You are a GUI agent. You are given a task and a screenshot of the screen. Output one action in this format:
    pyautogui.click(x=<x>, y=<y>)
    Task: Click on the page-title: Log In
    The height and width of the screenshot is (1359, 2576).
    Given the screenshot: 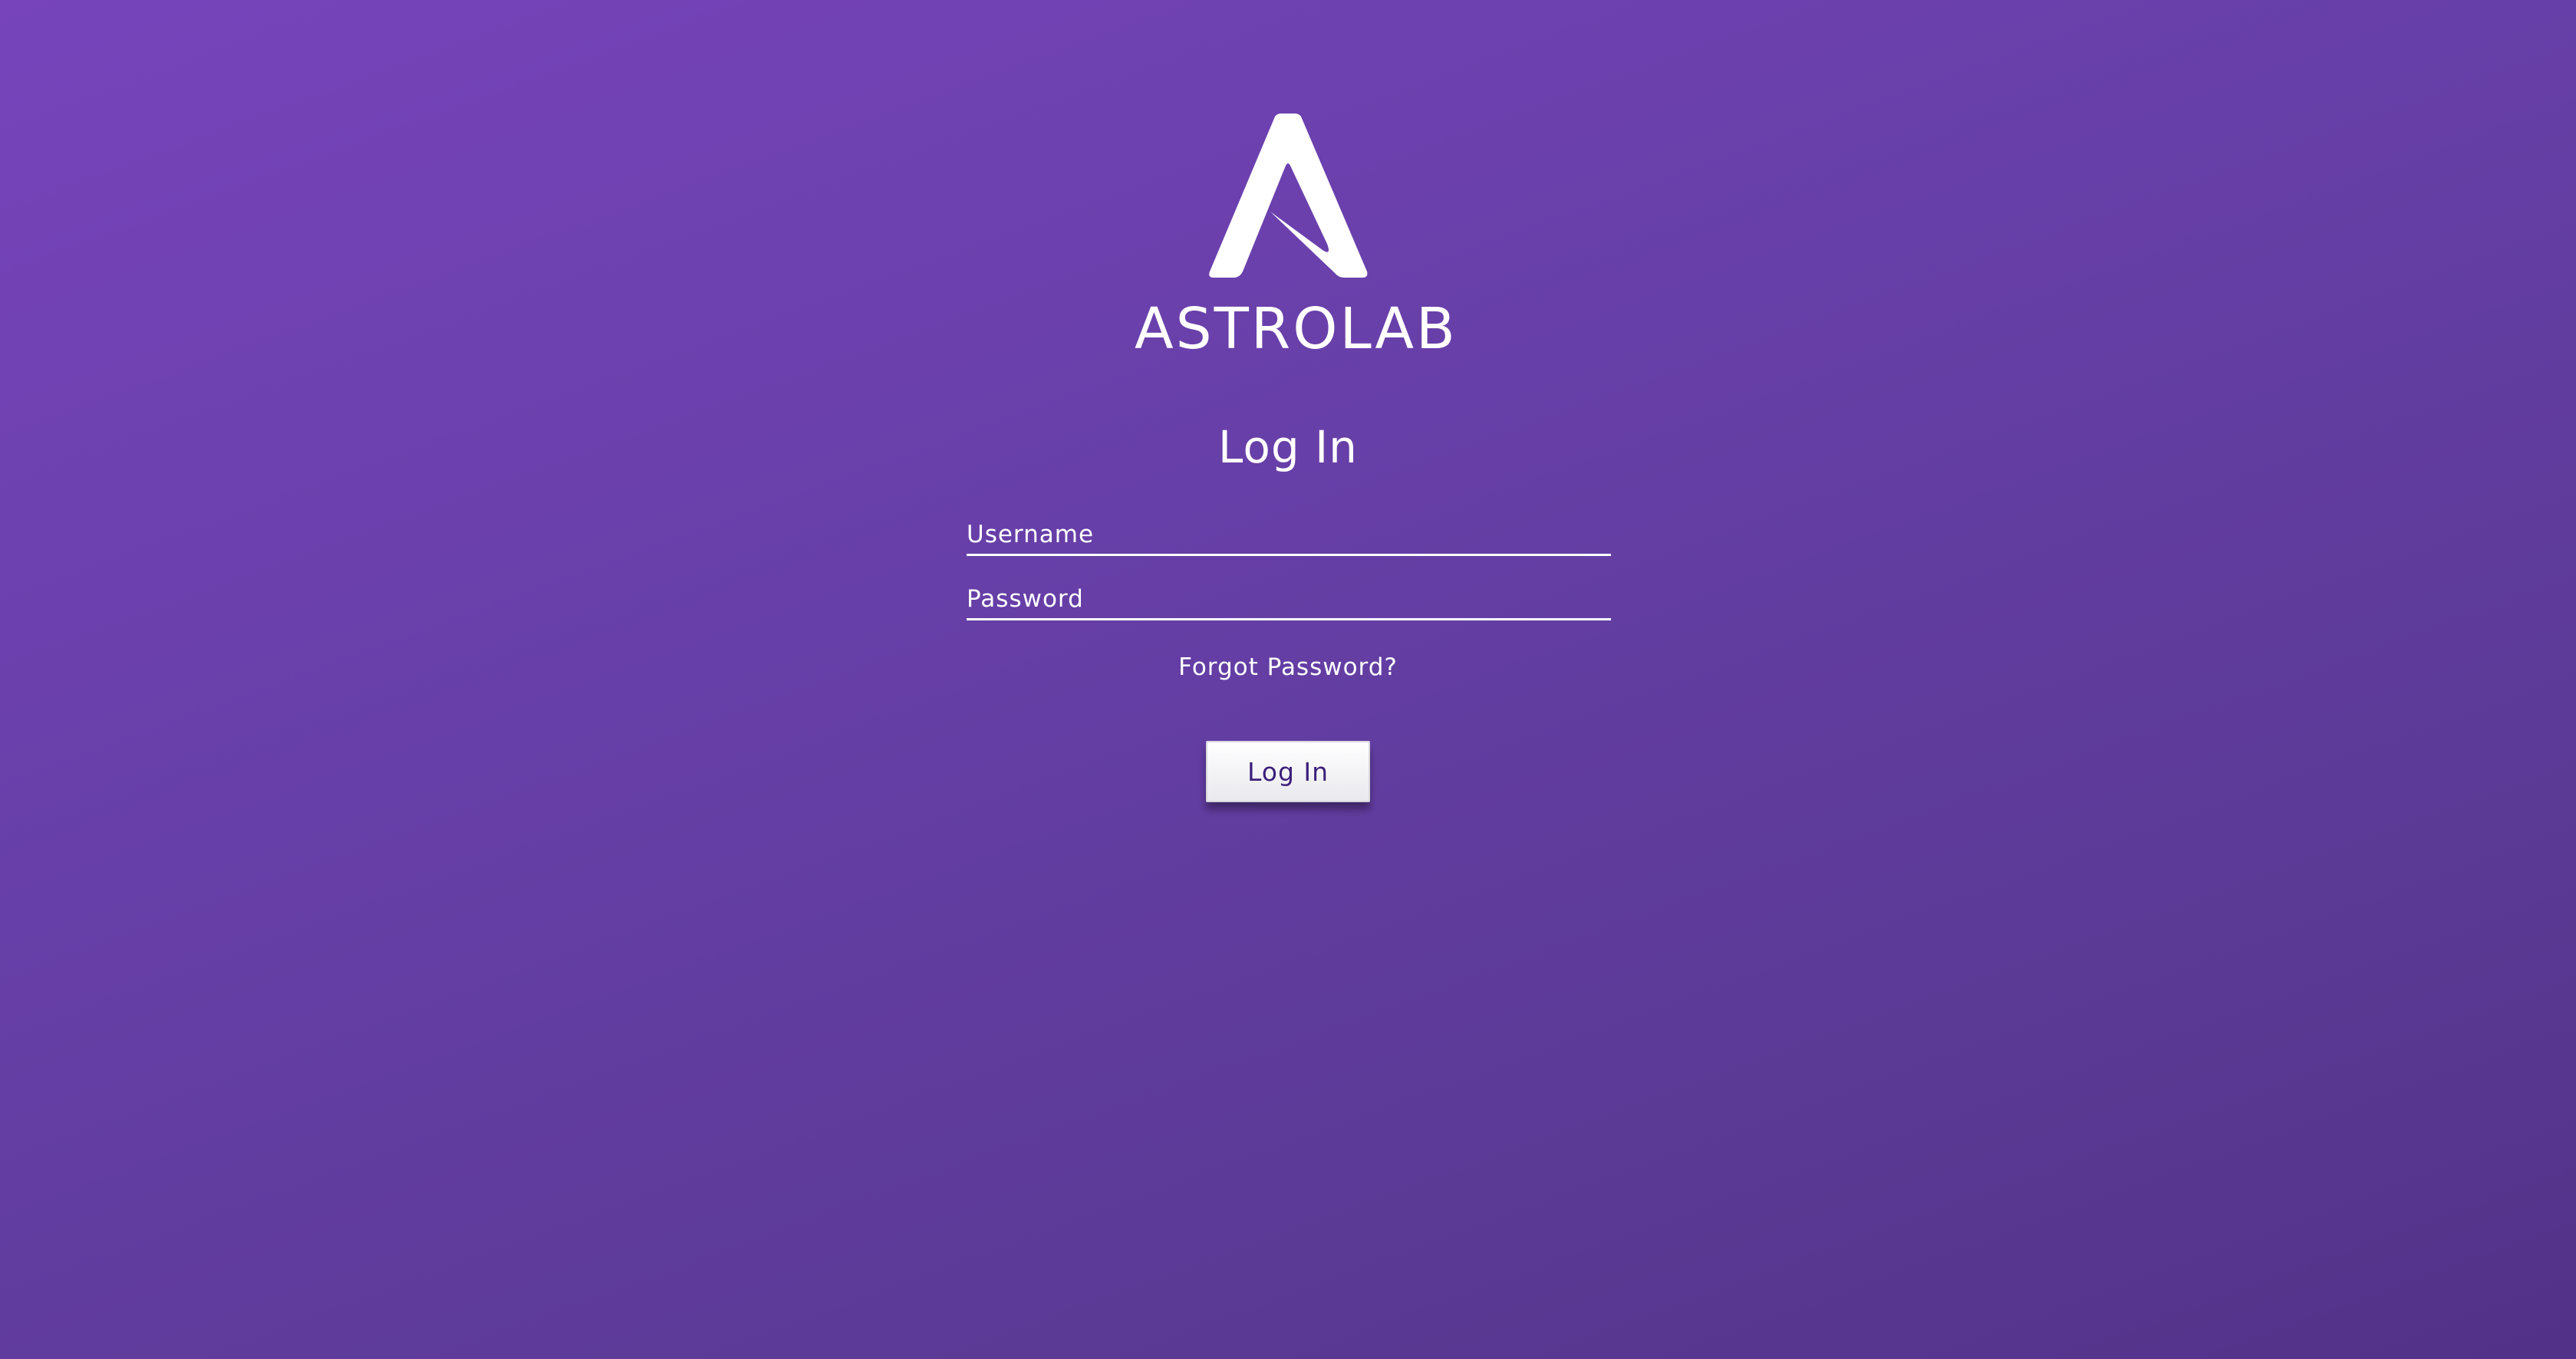 What is the action you would take?
    pyautogui.click(x=1288, y=447)
    